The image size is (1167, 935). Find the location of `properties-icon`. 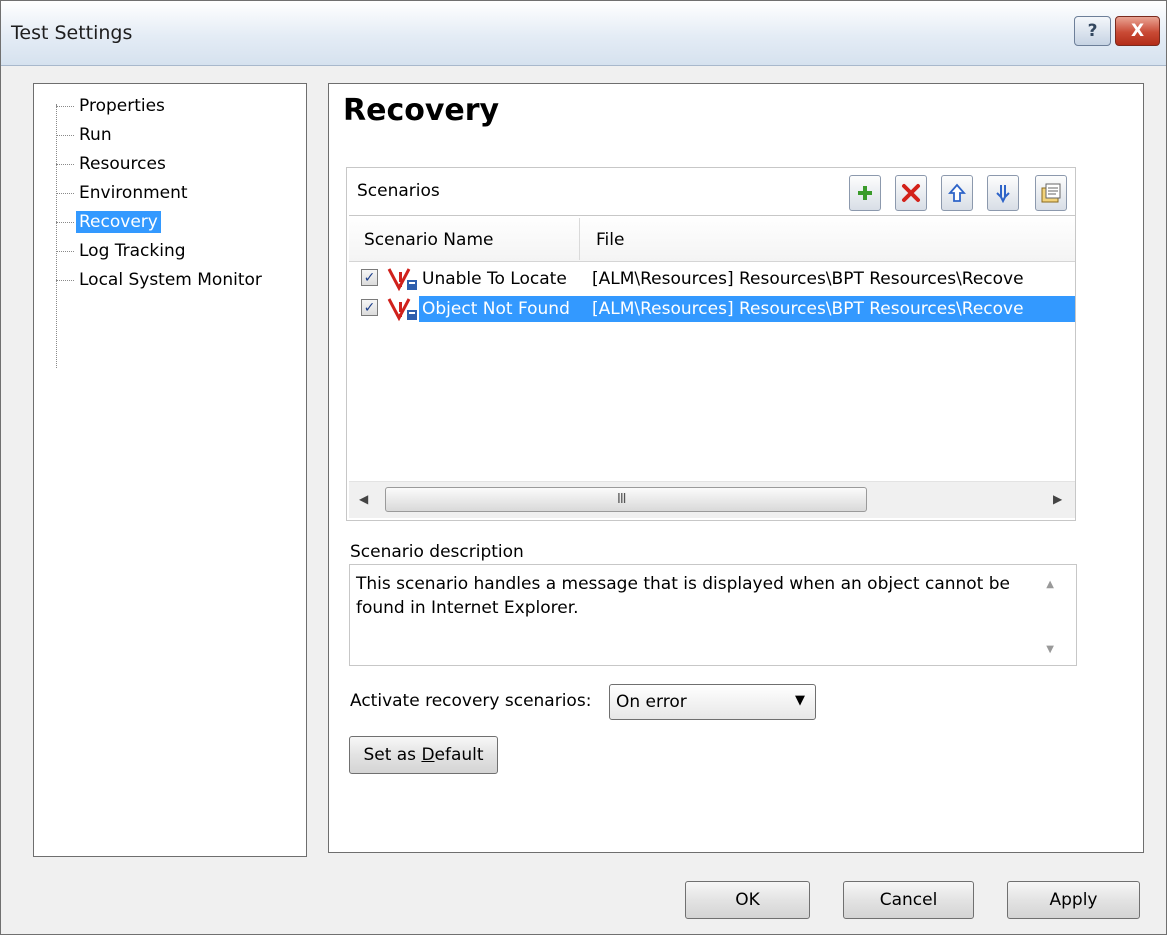

properties-icon is located at coordinates (1051, 193).